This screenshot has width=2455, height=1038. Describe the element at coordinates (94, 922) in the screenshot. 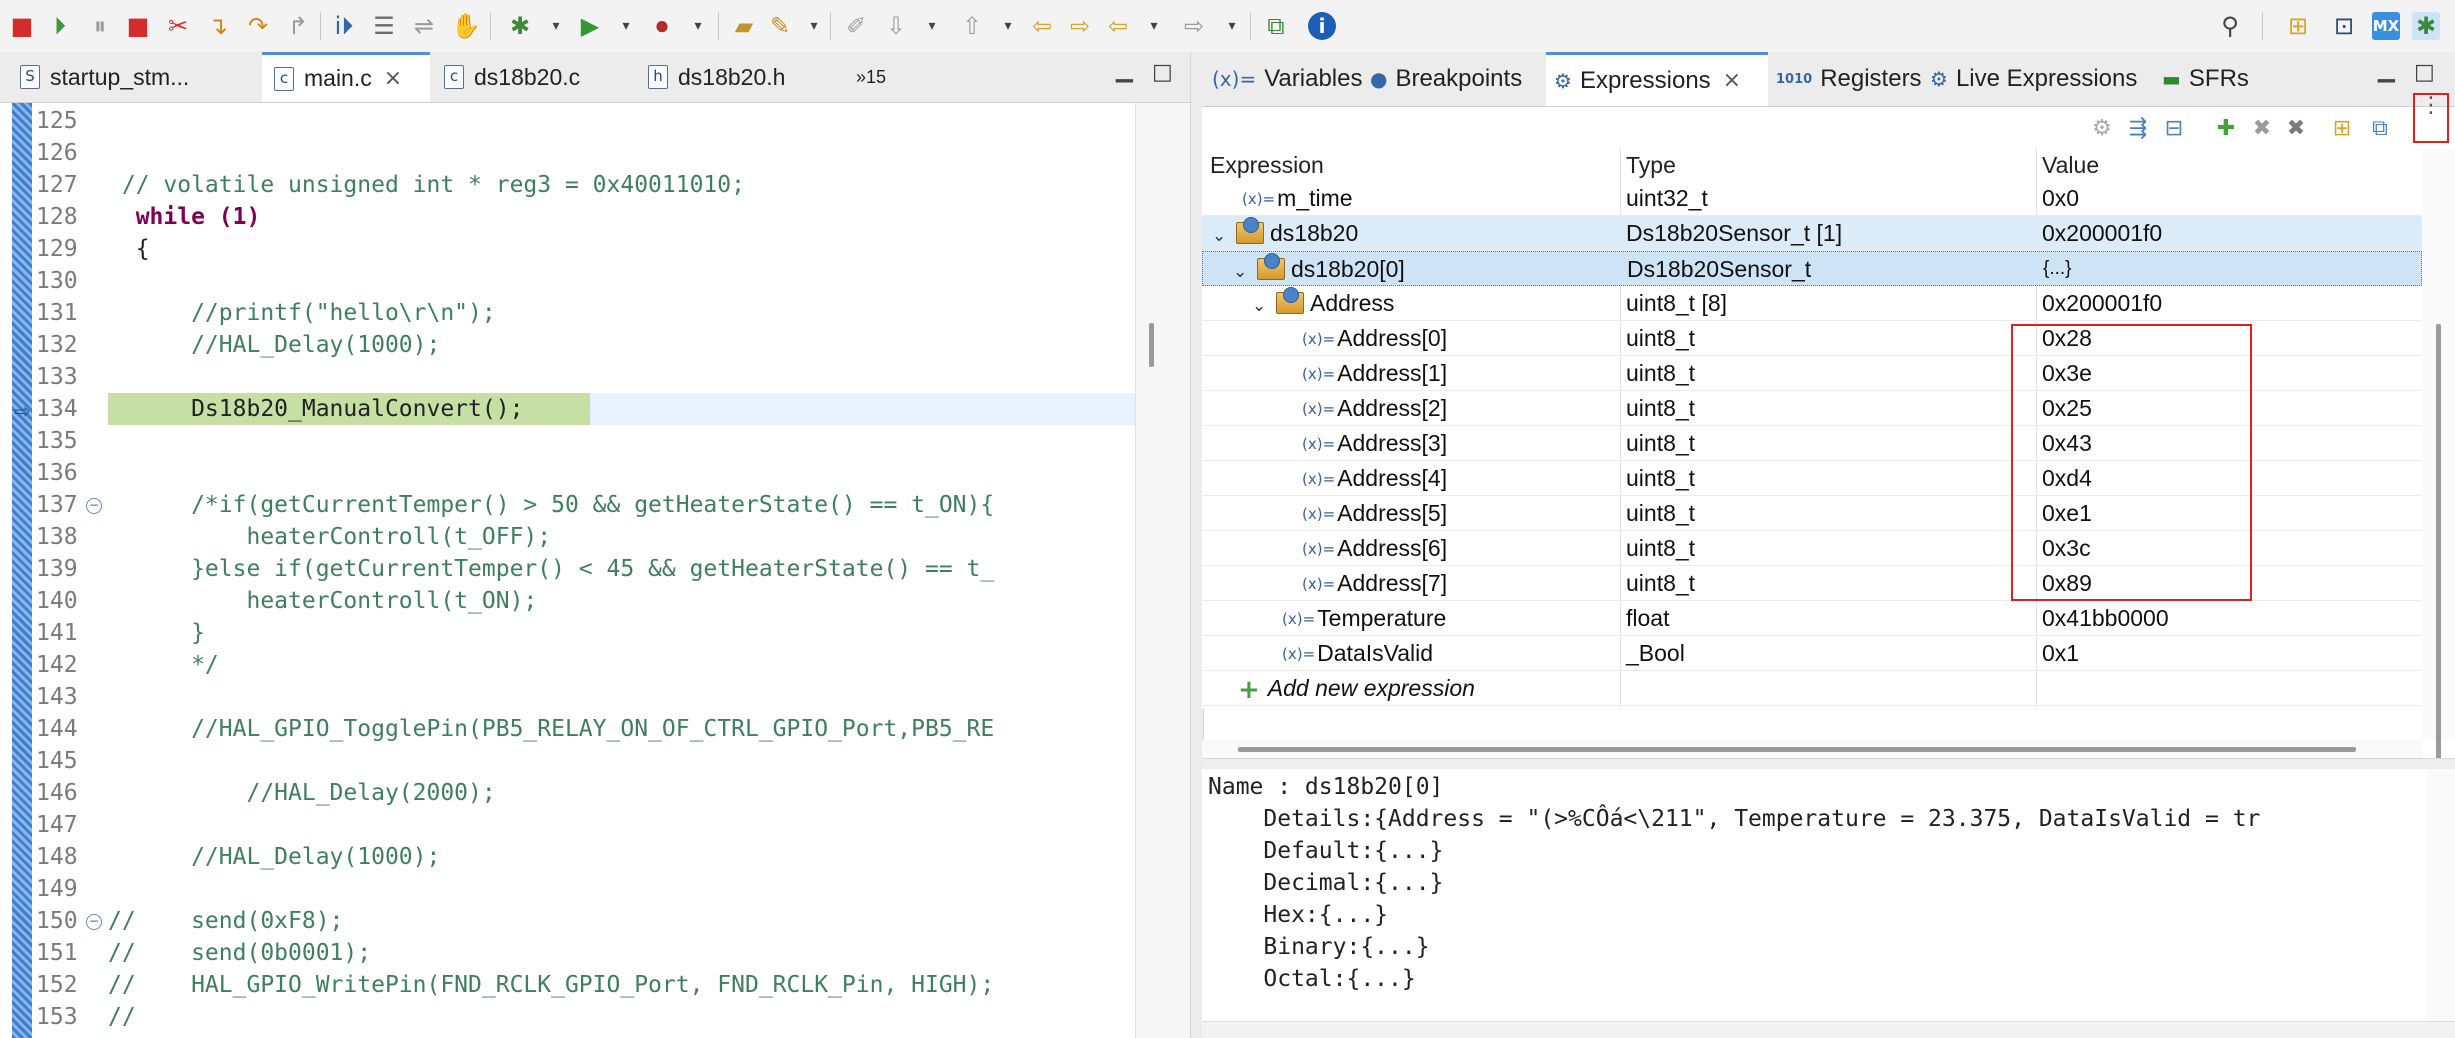

I see `fold-icon: −` at that location.